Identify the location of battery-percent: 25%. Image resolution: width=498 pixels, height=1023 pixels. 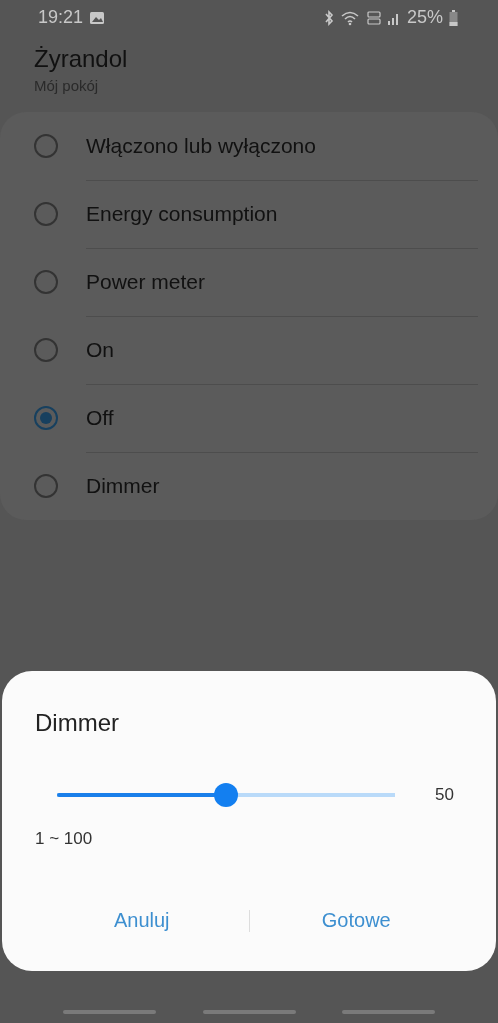
(424, 17).